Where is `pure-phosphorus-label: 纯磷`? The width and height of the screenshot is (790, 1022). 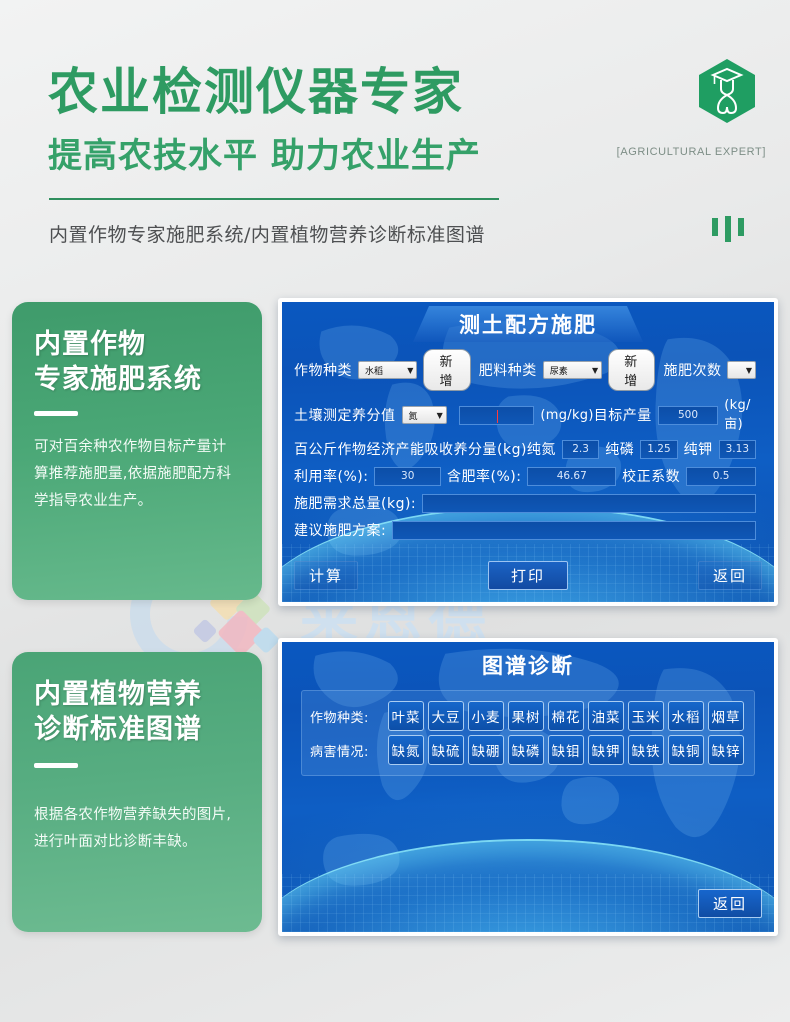
pure-phosphorus-label: 纯磷 is located at coordinates (620, 450).